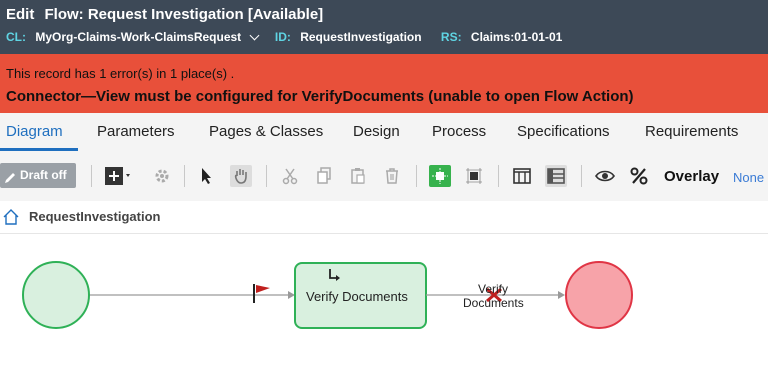 The image size is (768, 374). Describe the element at coordinates (184, 14) in the screenshot. I see `flow-title: Flow: Request Investigation [Available]` at that location.